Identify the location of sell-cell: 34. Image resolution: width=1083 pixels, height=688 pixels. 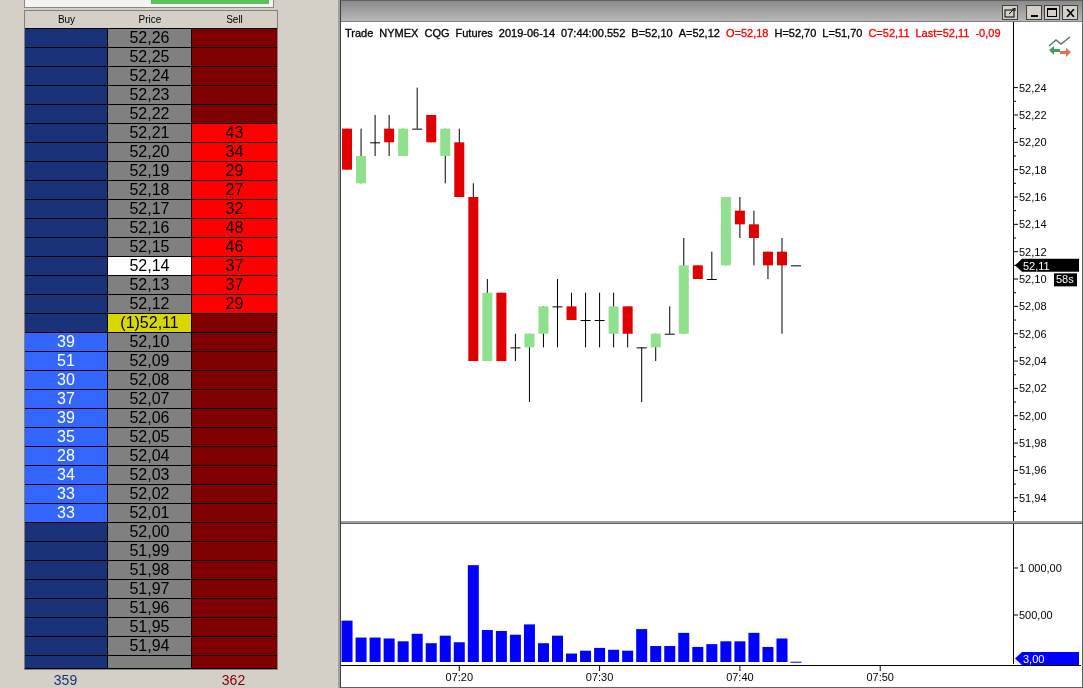
(234, 152).